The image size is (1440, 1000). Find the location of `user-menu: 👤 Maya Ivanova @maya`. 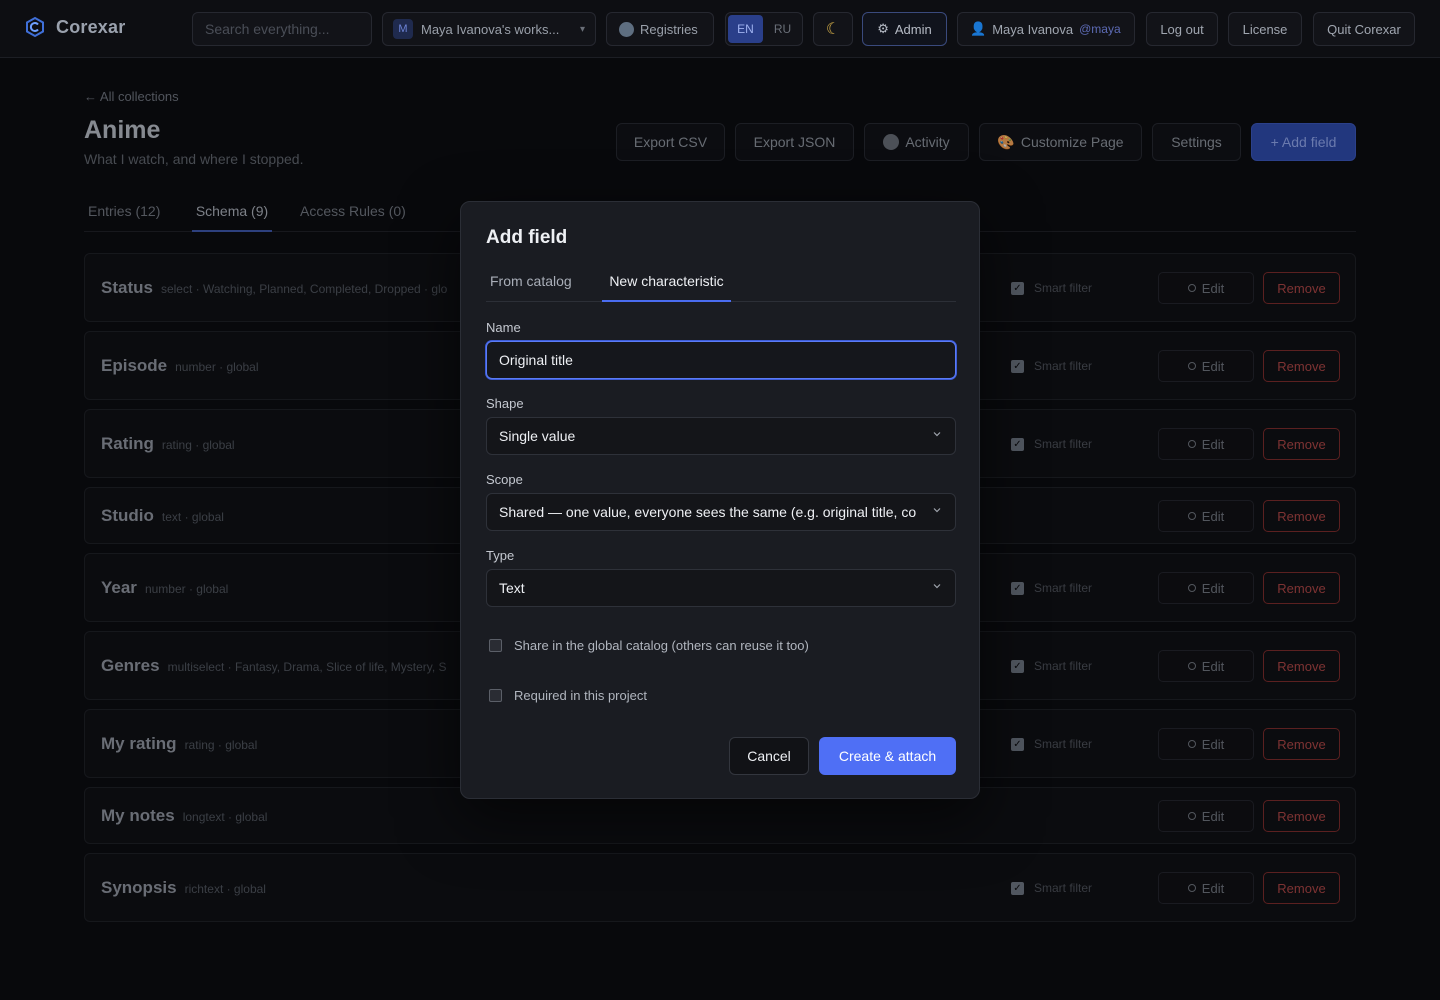

user-menu: 👤 Maya Ivanova @maya is located at coordinates (1046, 29).